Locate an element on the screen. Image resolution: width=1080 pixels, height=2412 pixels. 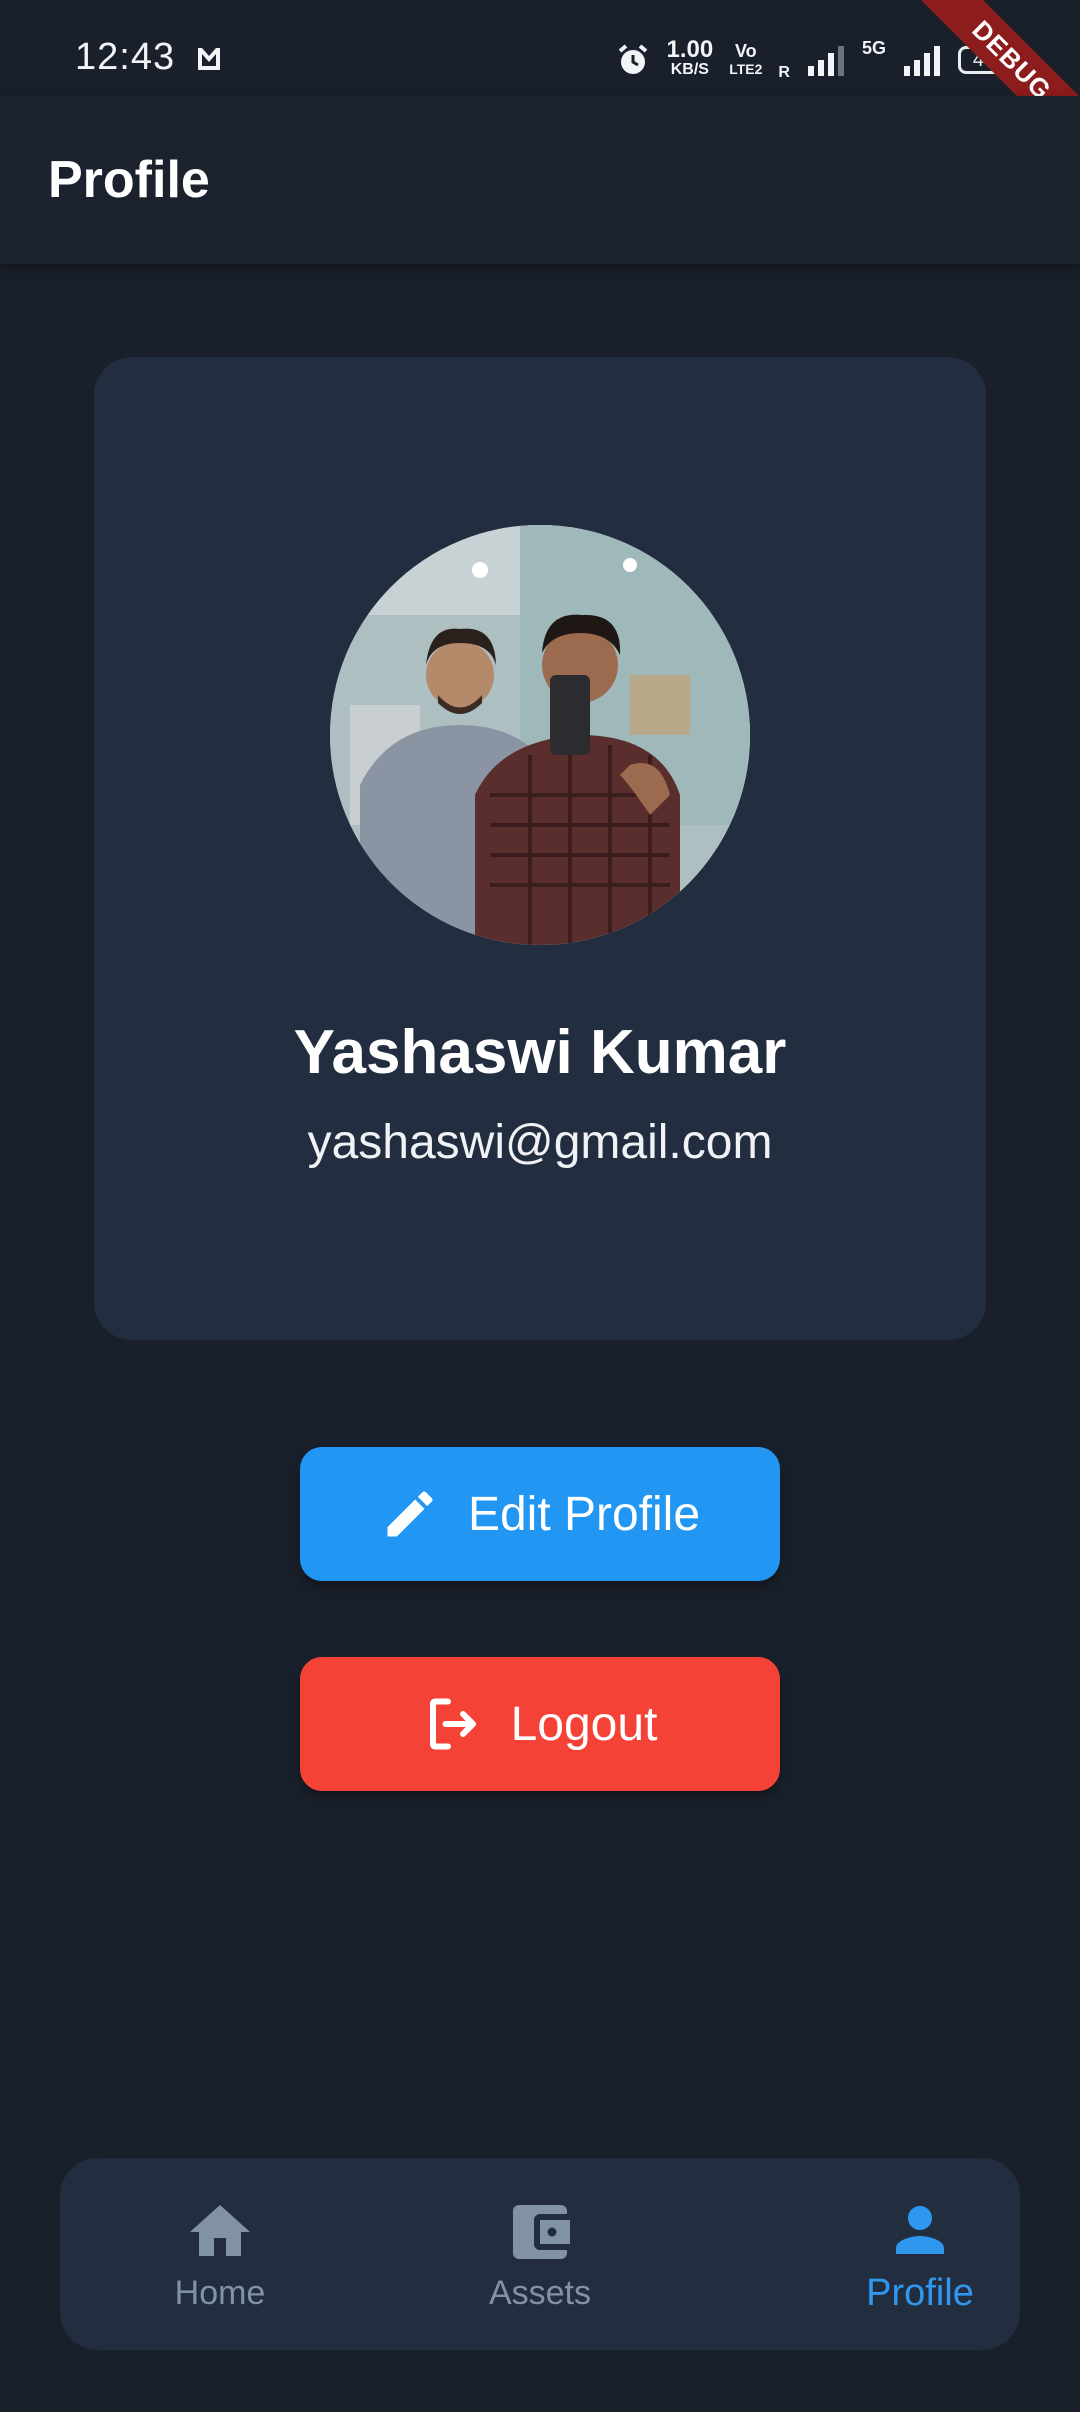
nav-item-home: Home is located at coordinates (220, 2254).